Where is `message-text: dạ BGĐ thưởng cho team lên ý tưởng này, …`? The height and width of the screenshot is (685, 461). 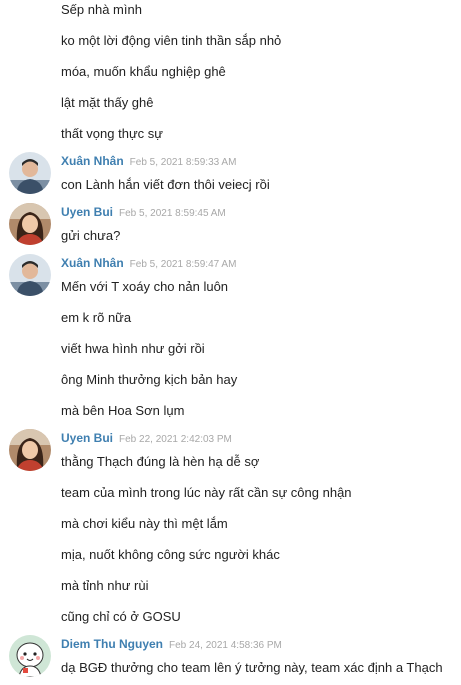 message-text: dạ BGĐ thưởng cho team lên ý tưởng này, … is located at coordinates (252, 667).